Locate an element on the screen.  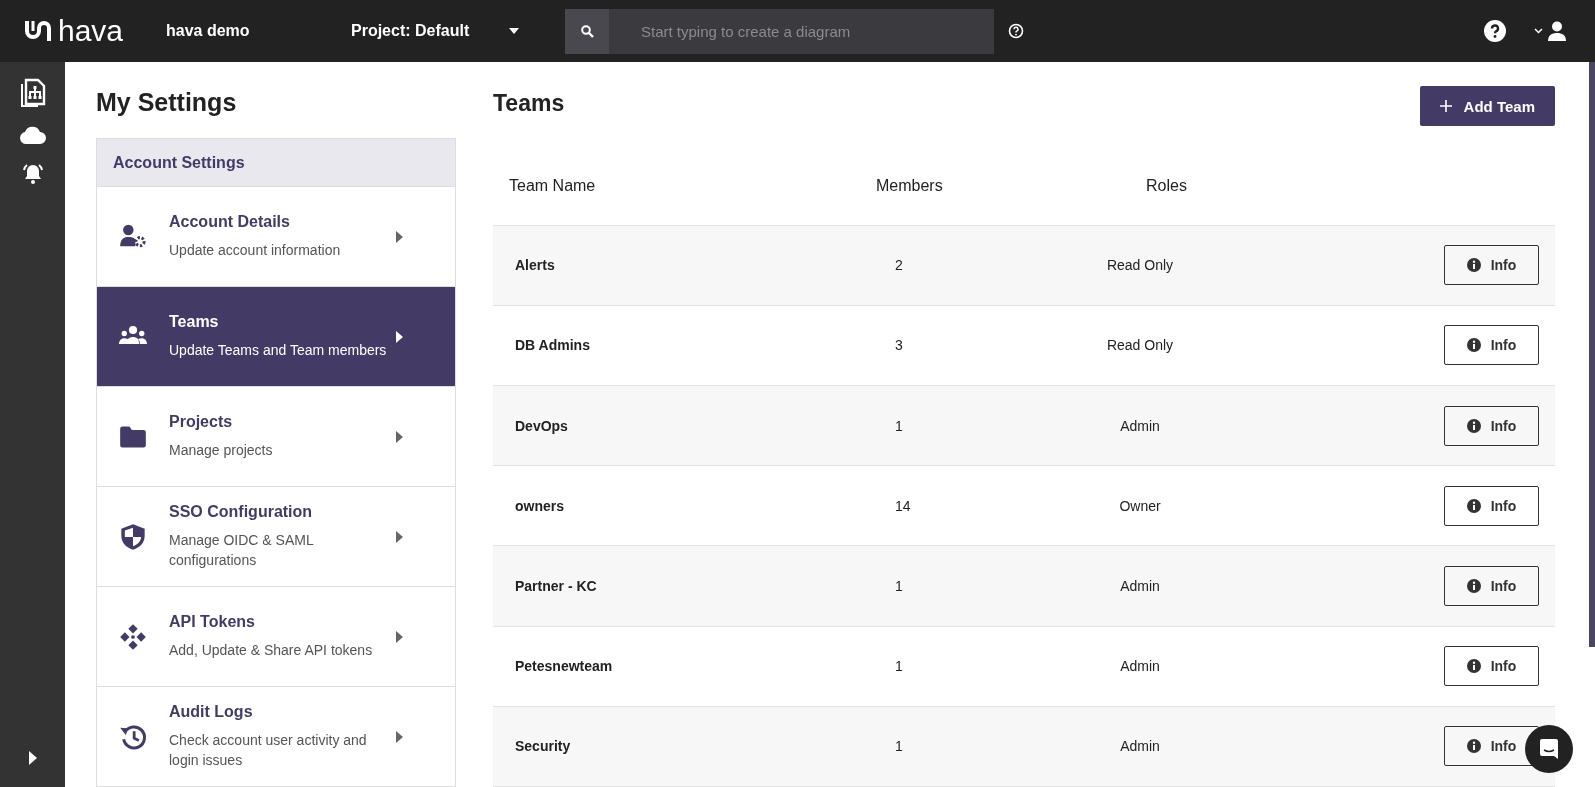
add-team-button: Add Team is located at coordinates (1487, 106).